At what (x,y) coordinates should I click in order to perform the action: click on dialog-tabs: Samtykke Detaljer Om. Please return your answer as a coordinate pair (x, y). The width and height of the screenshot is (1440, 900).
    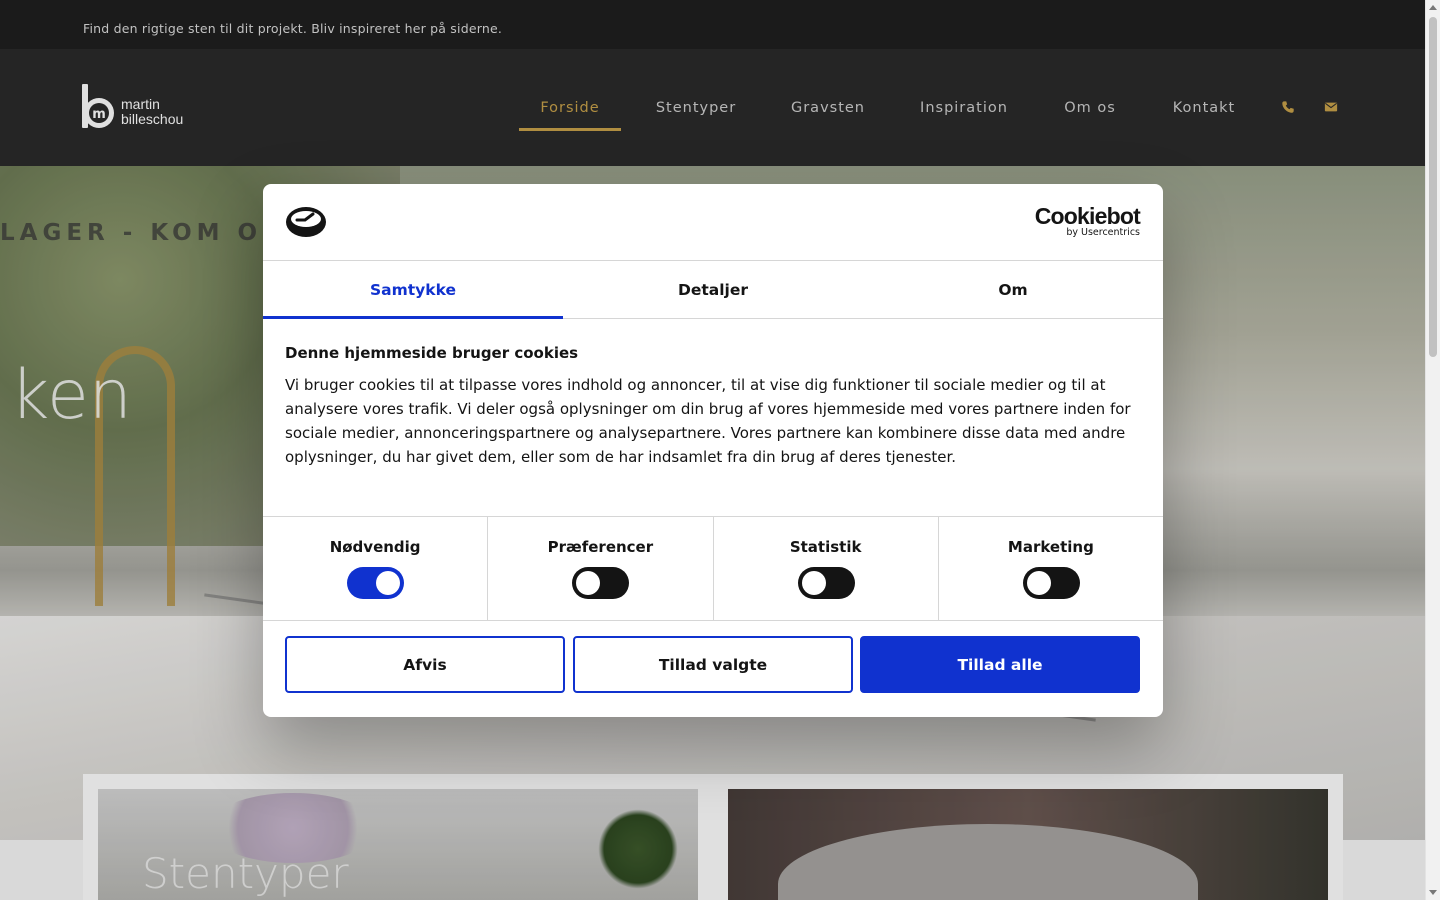
    Looking at the image, I should click on (713, 290).